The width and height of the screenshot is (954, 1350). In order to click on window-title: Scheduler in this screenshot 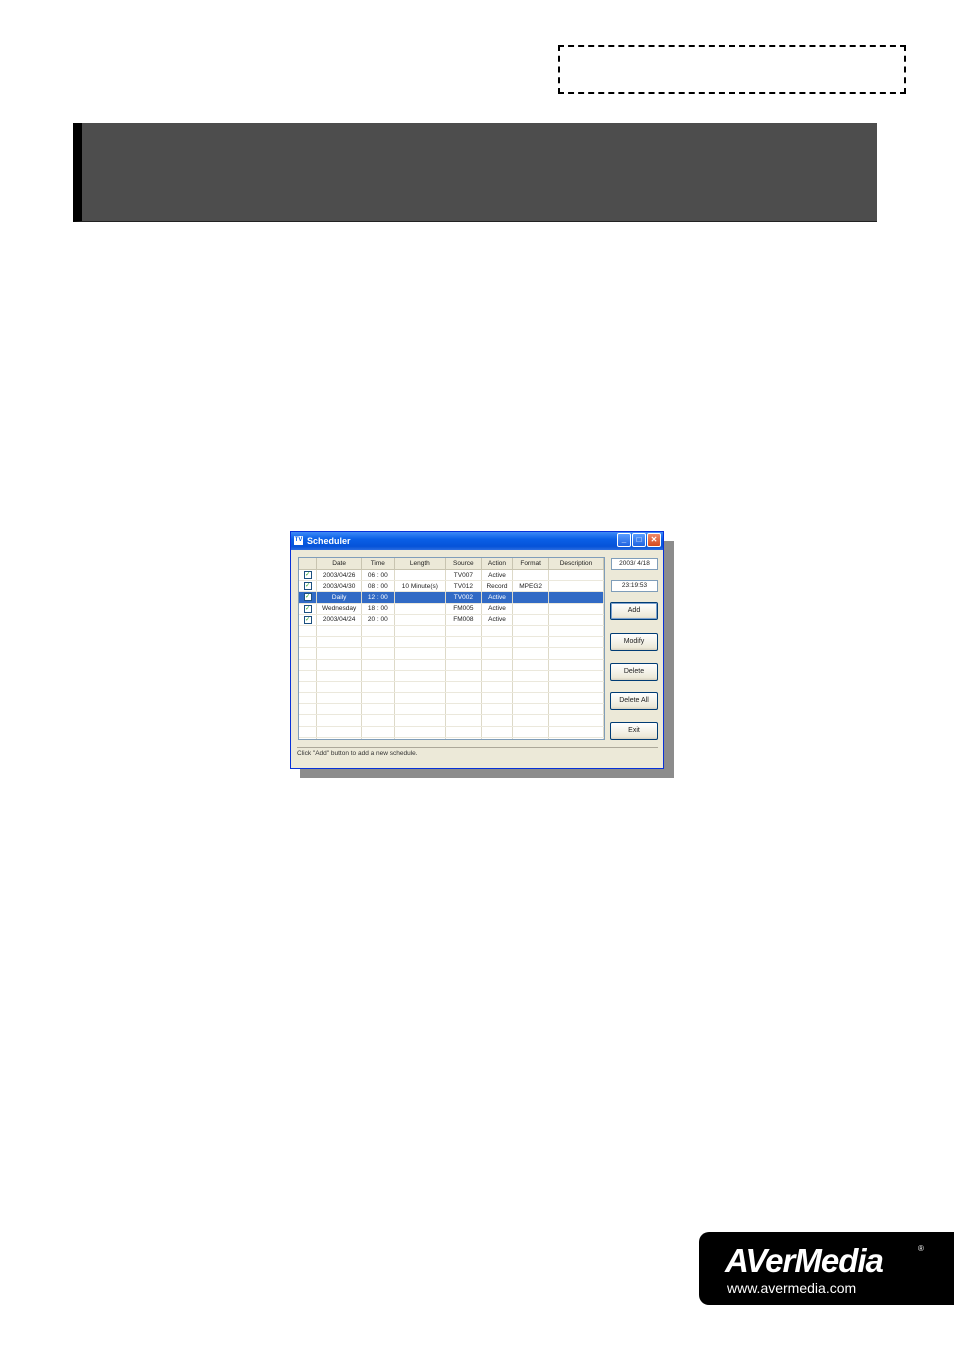, I will do `click(329, 541)`.